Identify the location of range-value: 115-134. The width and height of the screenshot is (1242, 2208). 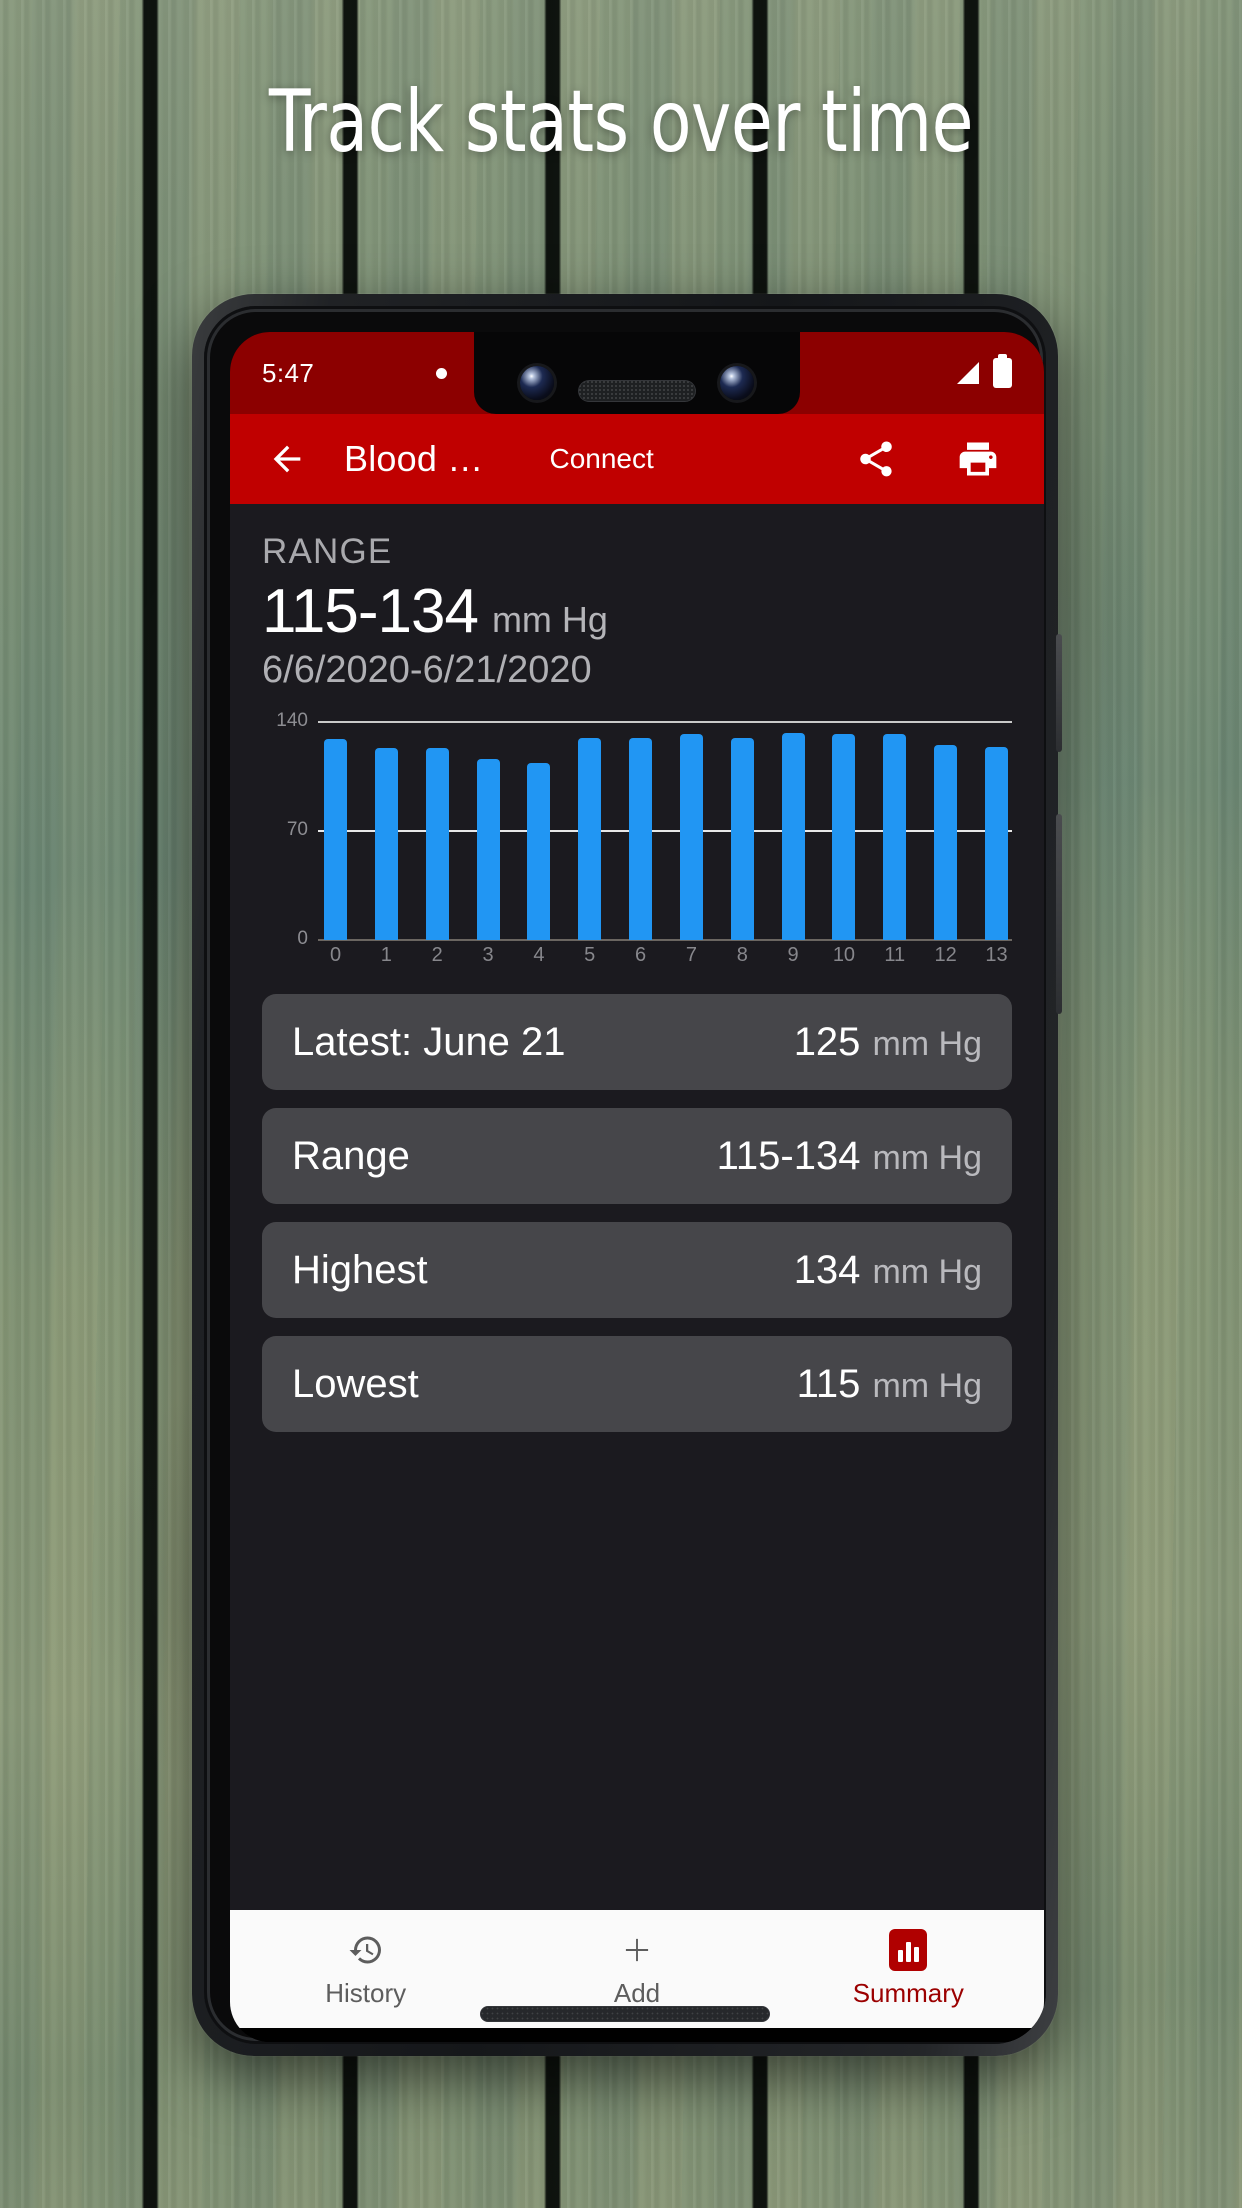
(370, 611).